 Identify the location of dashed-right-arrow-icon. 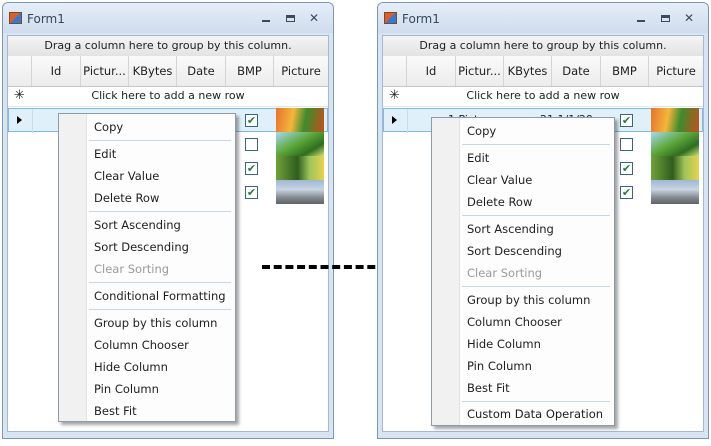
(324, 267).